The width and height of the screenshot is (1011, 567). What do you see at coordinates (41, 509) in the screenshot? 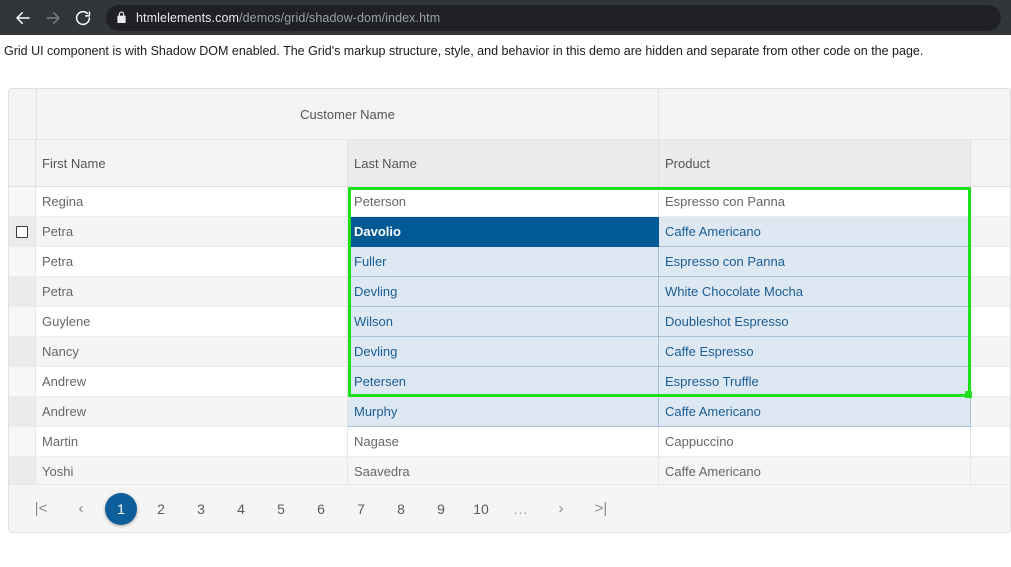
I see `pagination-first-button: |<` at bounding box center [41, 509].